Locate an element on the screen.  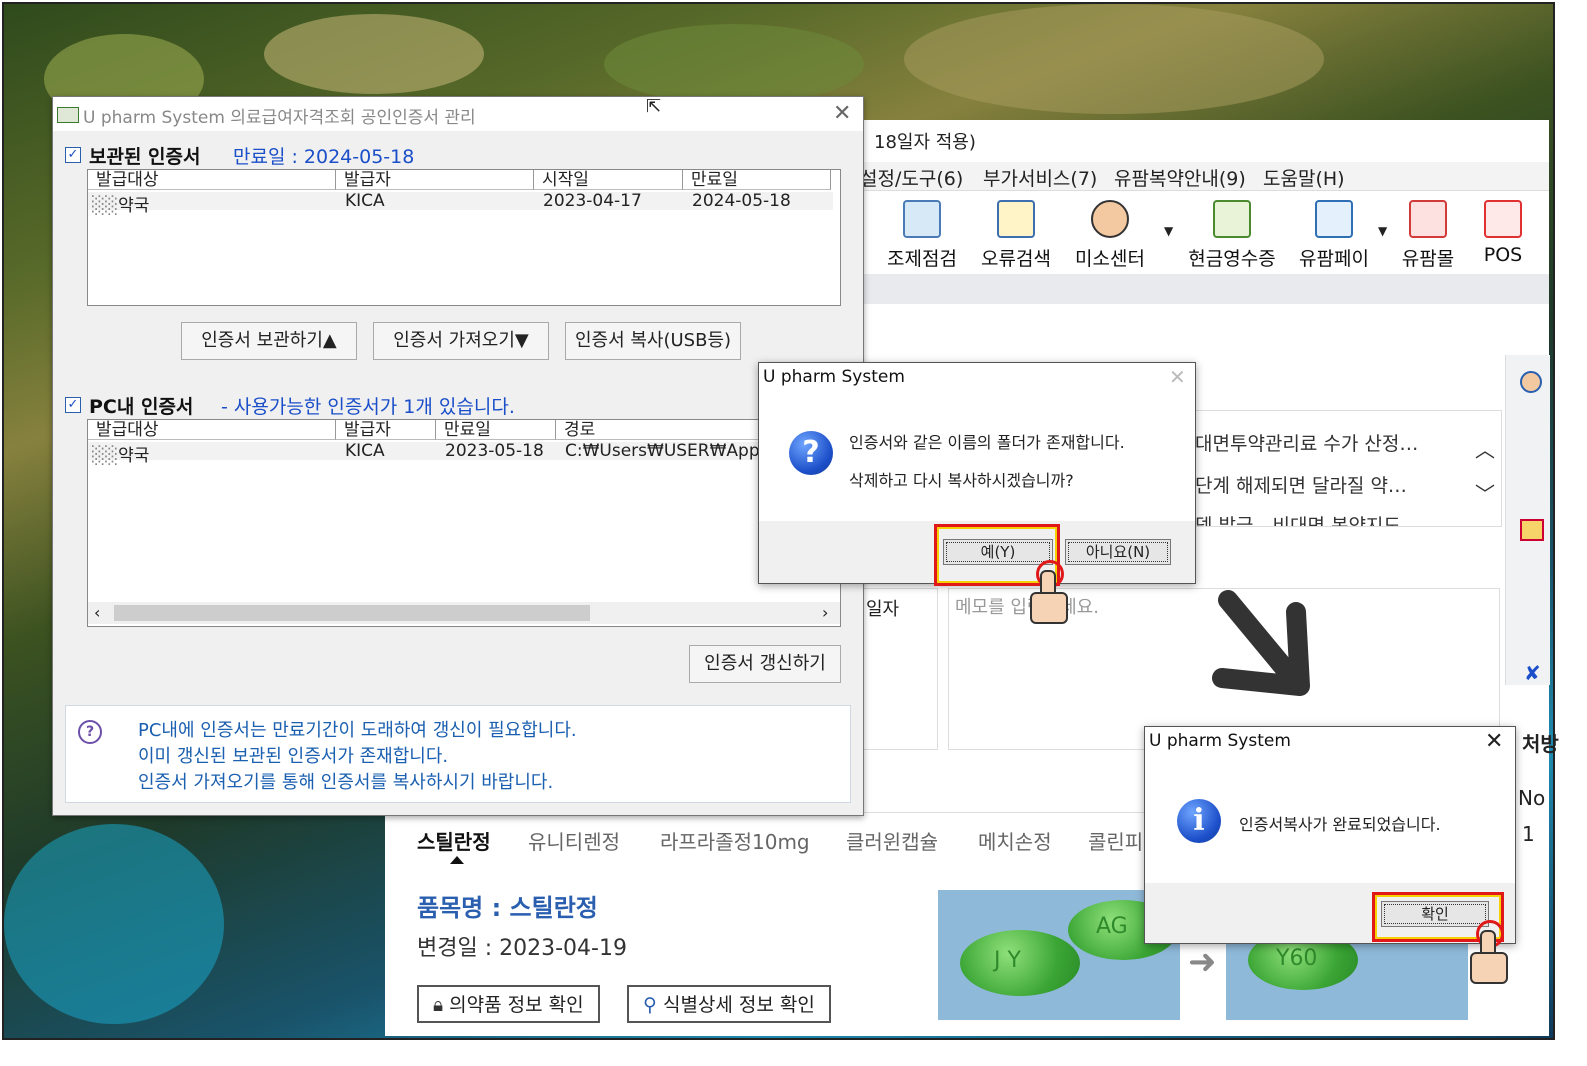
table-cell: KICA is located at coordinates (365, 451).